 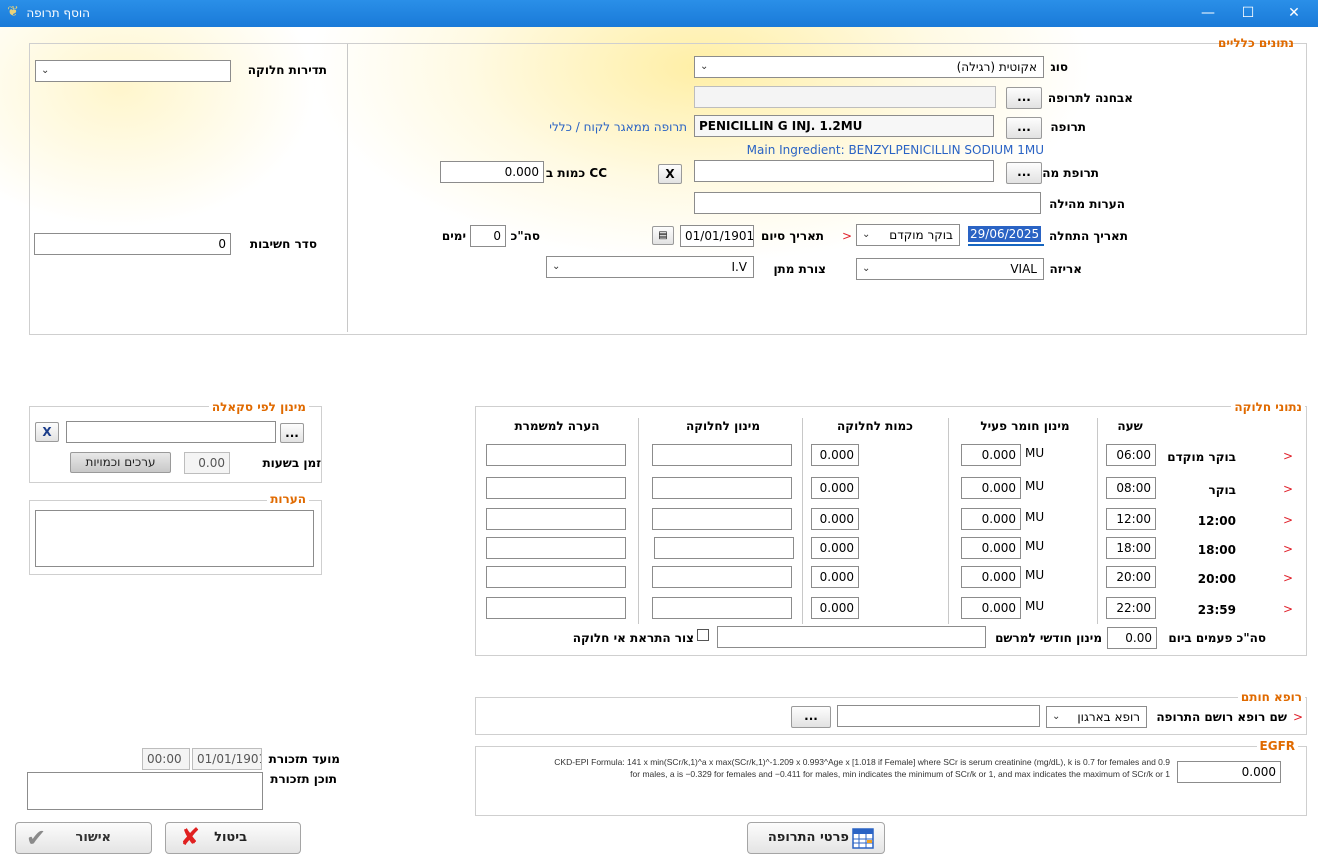 I want to click on ok-button-label: אישור, so click(x=93, y=837).